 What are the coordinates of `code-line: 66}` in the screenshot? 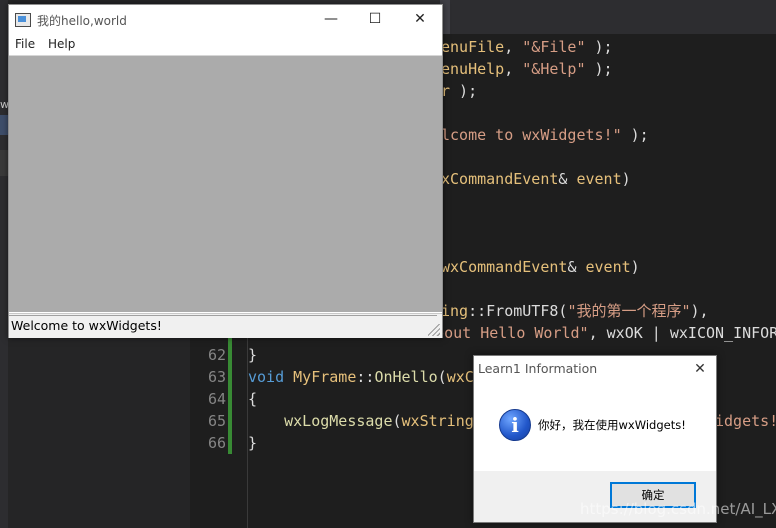 It's located at (232, 443).